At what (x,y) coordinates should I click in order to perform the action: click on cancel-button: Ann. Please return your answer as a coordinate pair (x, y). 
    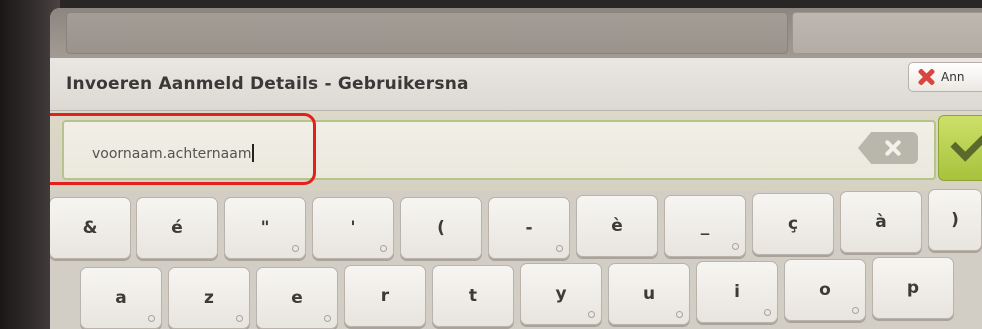
    Looking at the image, I should click on (945, 77).